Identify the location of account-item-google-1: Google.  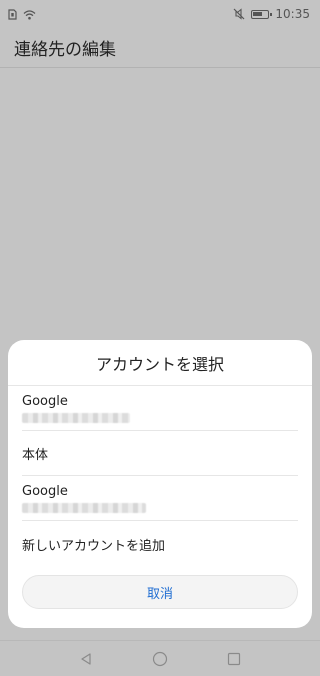
(160, 408).